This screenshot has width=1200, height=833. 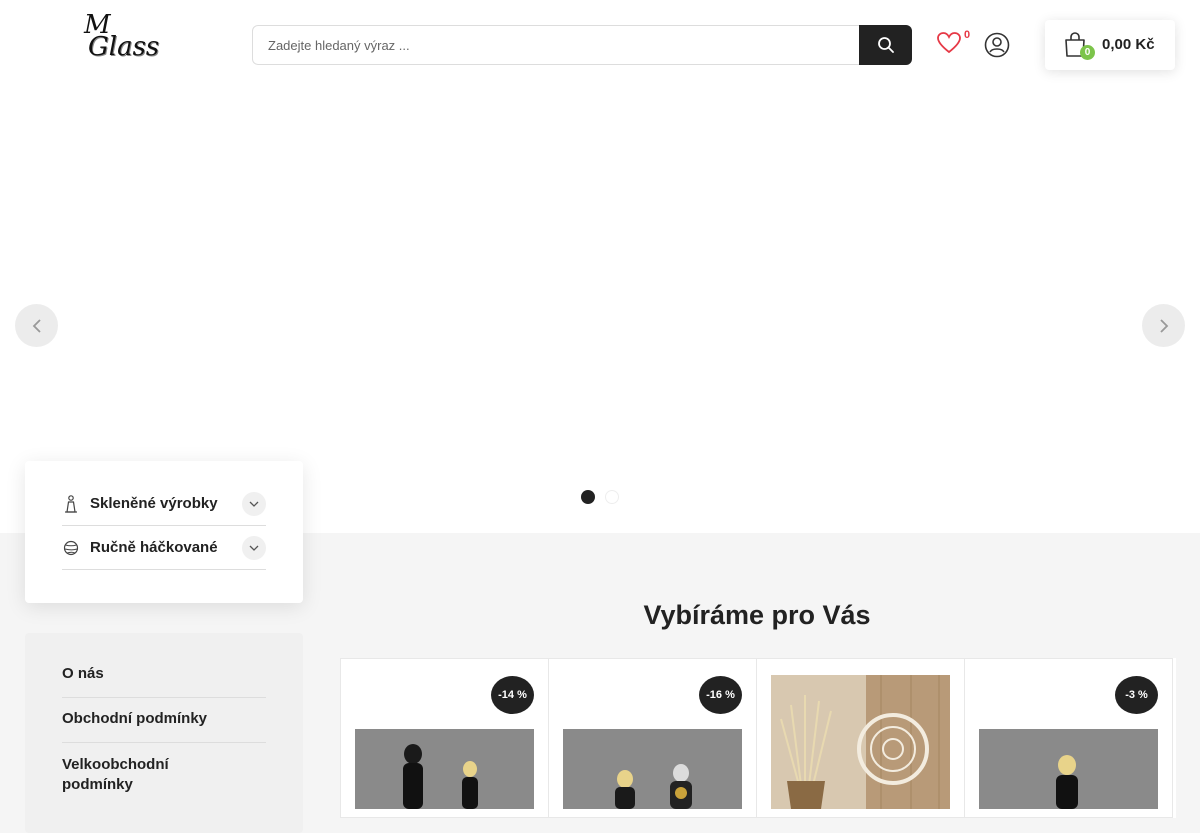 I want to click on search-input, so click(x=557, y=45).